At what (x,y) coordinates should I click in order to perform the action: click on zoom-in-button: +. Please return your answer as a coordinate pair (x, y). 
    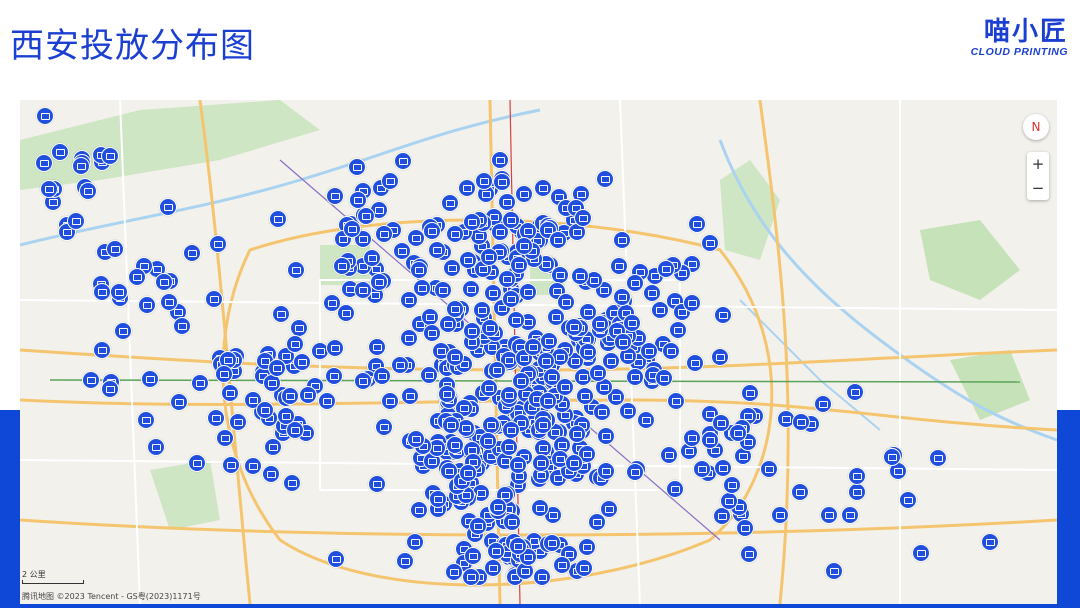
    Looking at the image, I should click on (1038, 164).